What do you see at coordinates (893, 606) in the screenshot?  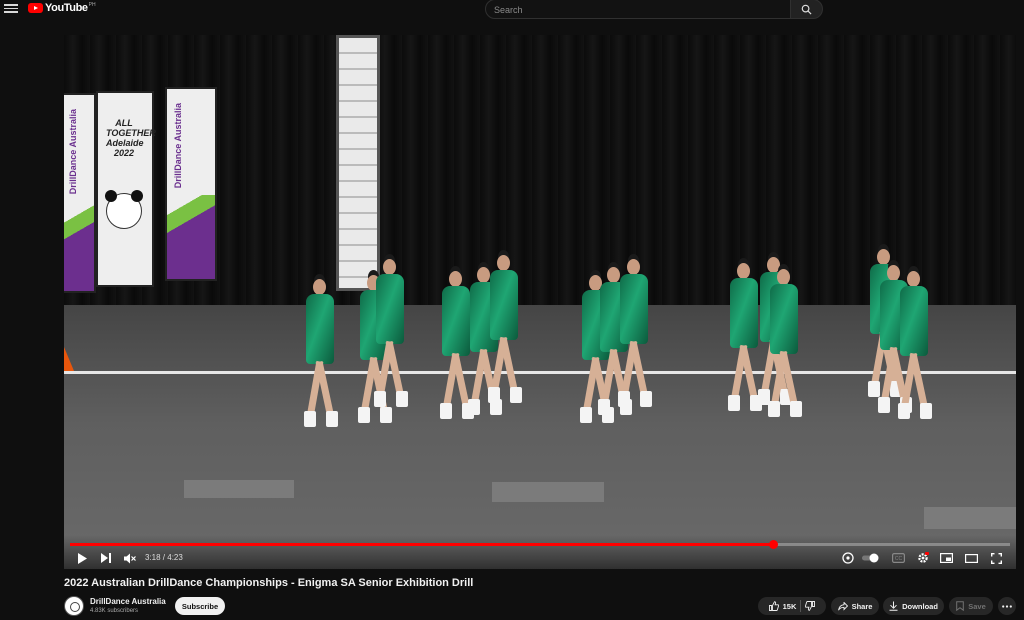 I see `download-icon` at bounding box center [893, 606].